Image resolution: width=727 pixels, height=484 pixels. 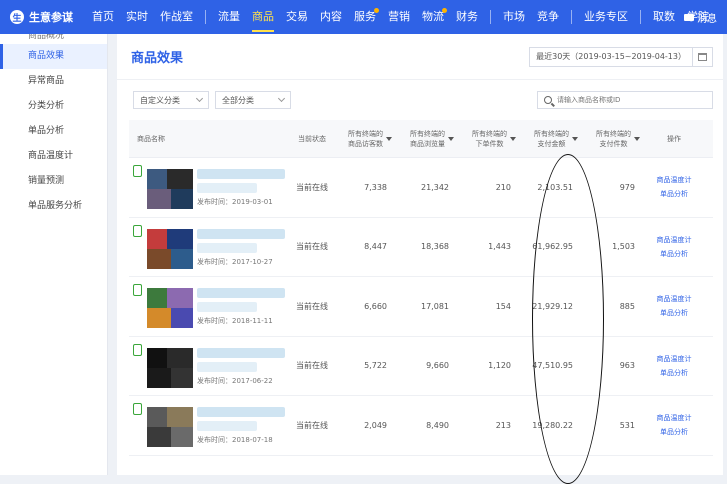 I want to click on filter-bar: 自定义分类 全部分类, so click(x=420, y=100).